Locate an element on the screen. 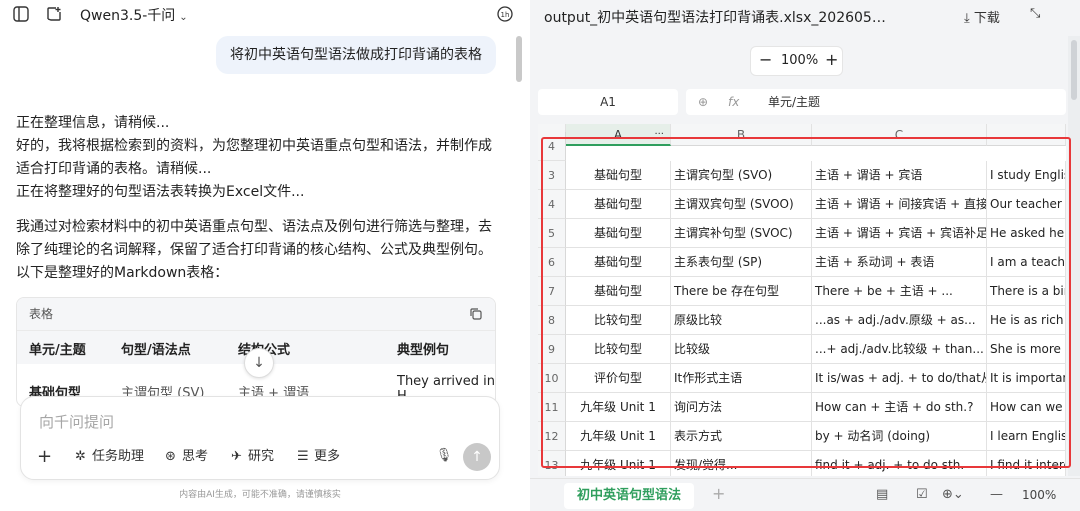  zoom-out-button: − is located at coordinates (765, 59).